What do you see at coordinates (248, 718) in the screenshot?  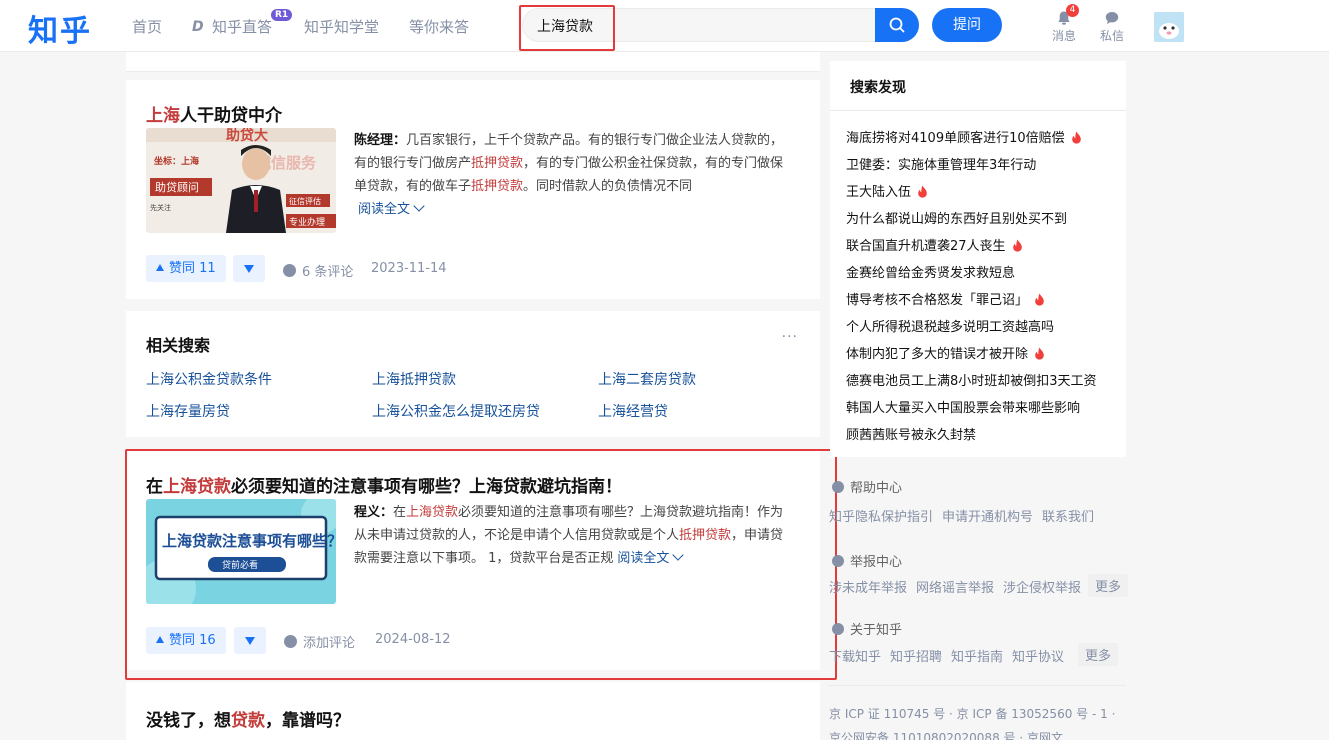 I see `result-title: 没钱了，想贷款，靠谱吗？` at bounding box center [248, 718].